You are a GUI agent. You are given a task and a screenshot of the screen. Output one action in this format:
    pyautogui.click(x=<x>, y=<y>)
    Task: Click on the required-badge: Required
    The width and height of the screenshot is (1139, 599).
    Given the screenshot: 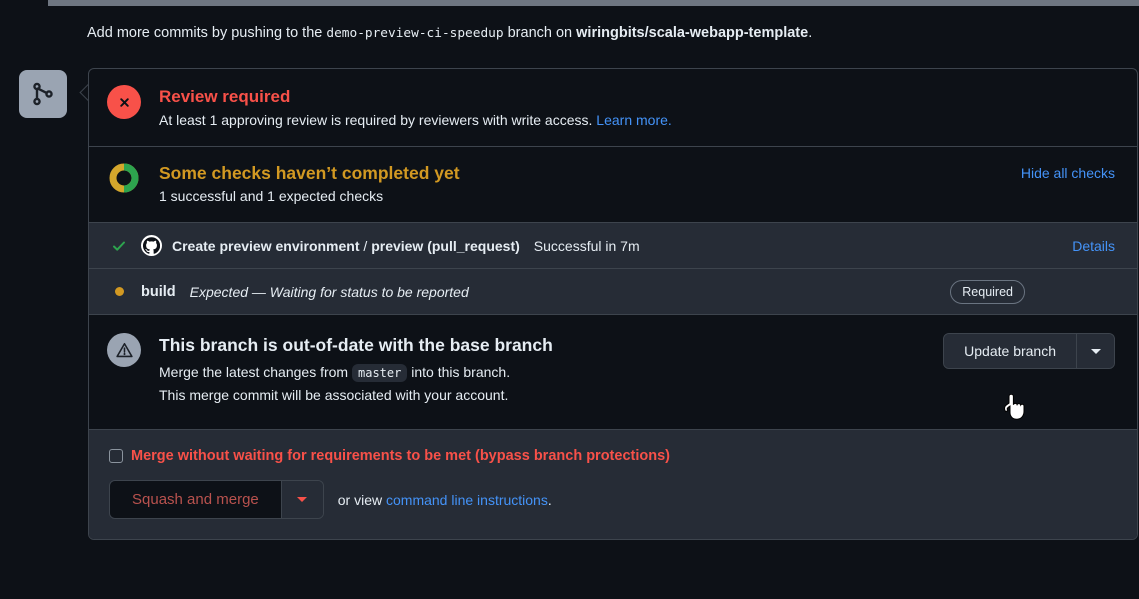 What is the action you would take?
    pyautogui.click(x=987, y=291)
    